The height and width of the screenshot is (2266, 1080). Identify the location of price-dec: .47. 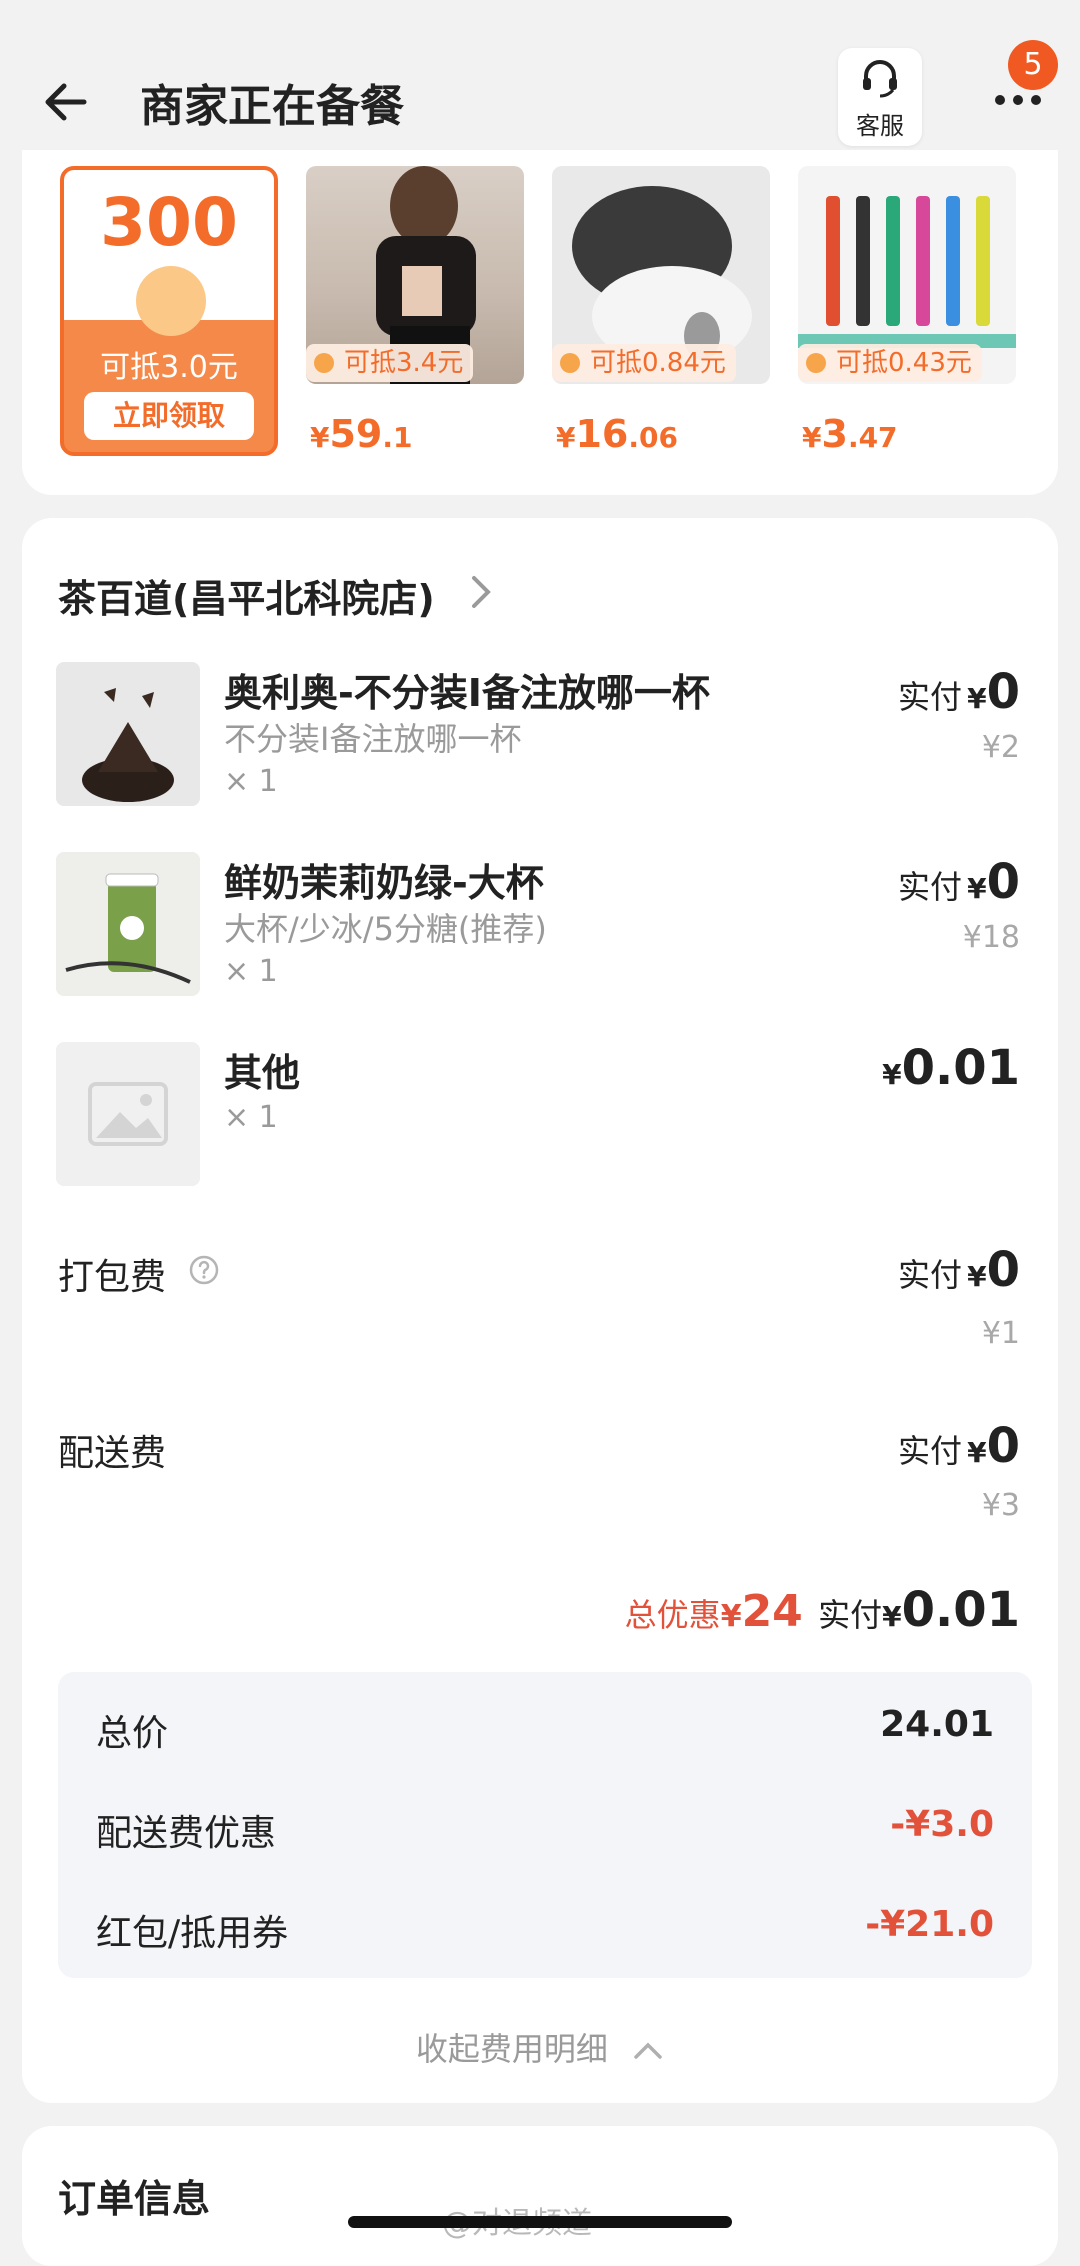
(872, 437).